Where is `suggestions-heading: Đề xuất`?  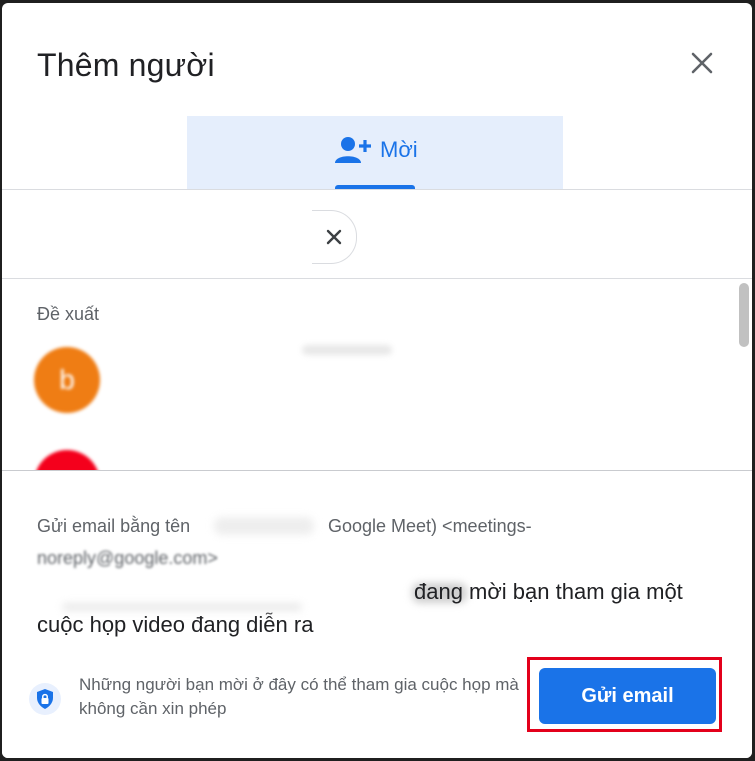
suggestions-heading: Đề xuất is located at coordinates (68, 314).